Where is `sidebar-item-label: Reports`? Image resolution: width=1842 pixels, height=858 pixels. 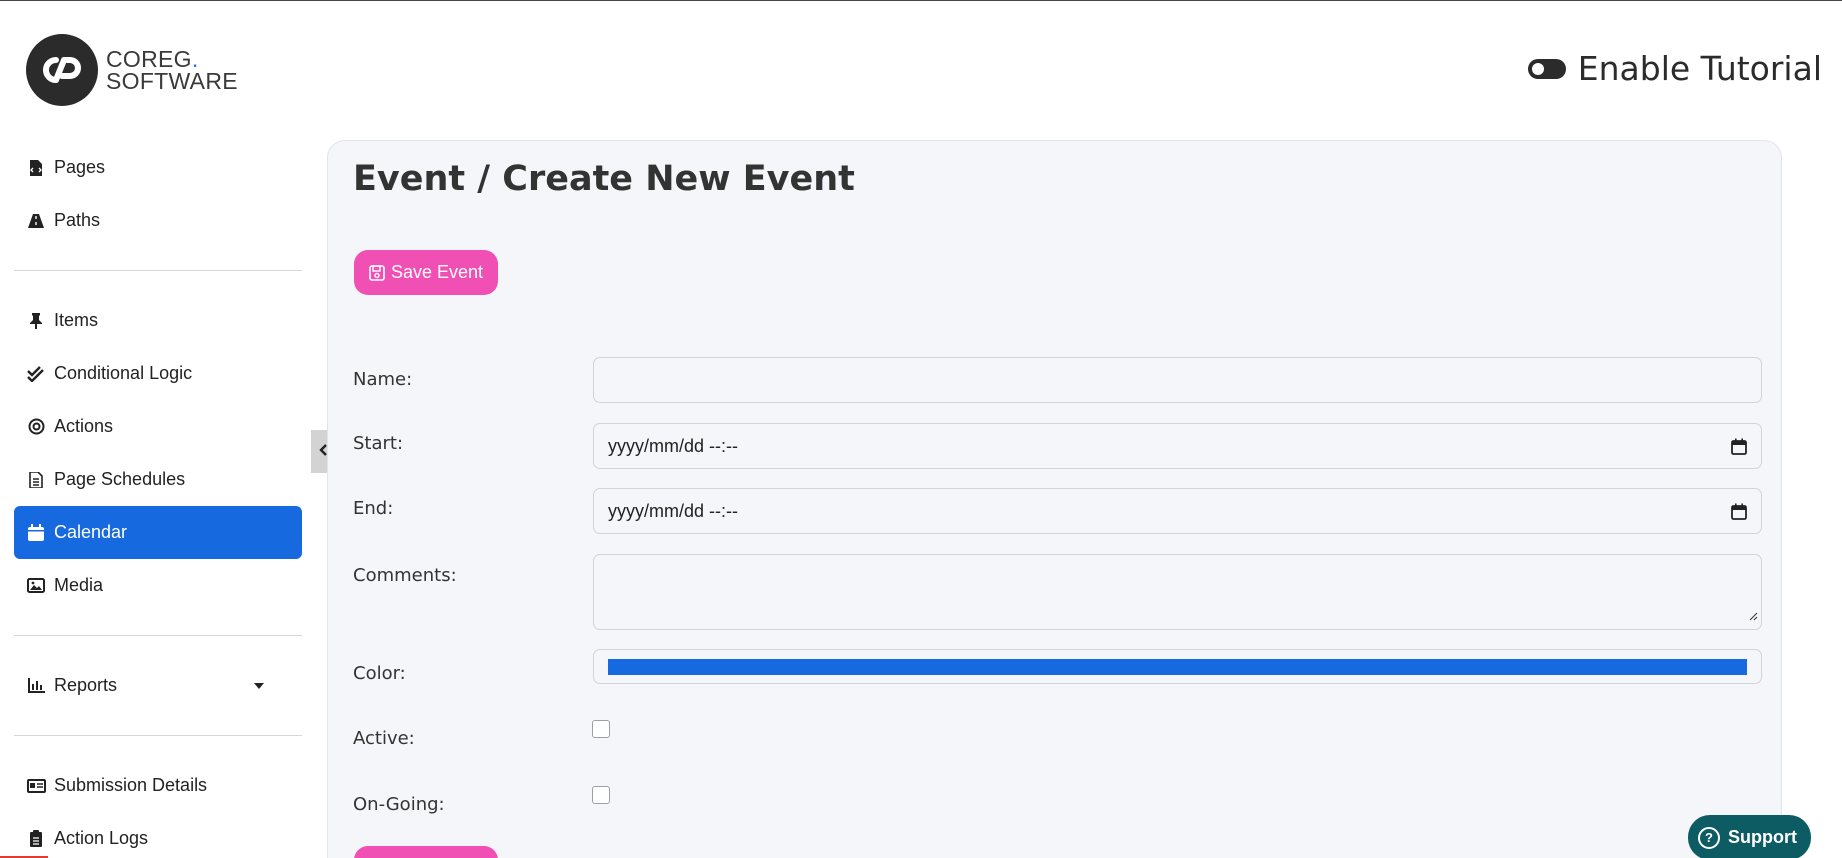
sidebar-item-label: Reports is located at coordinates (86, 685).